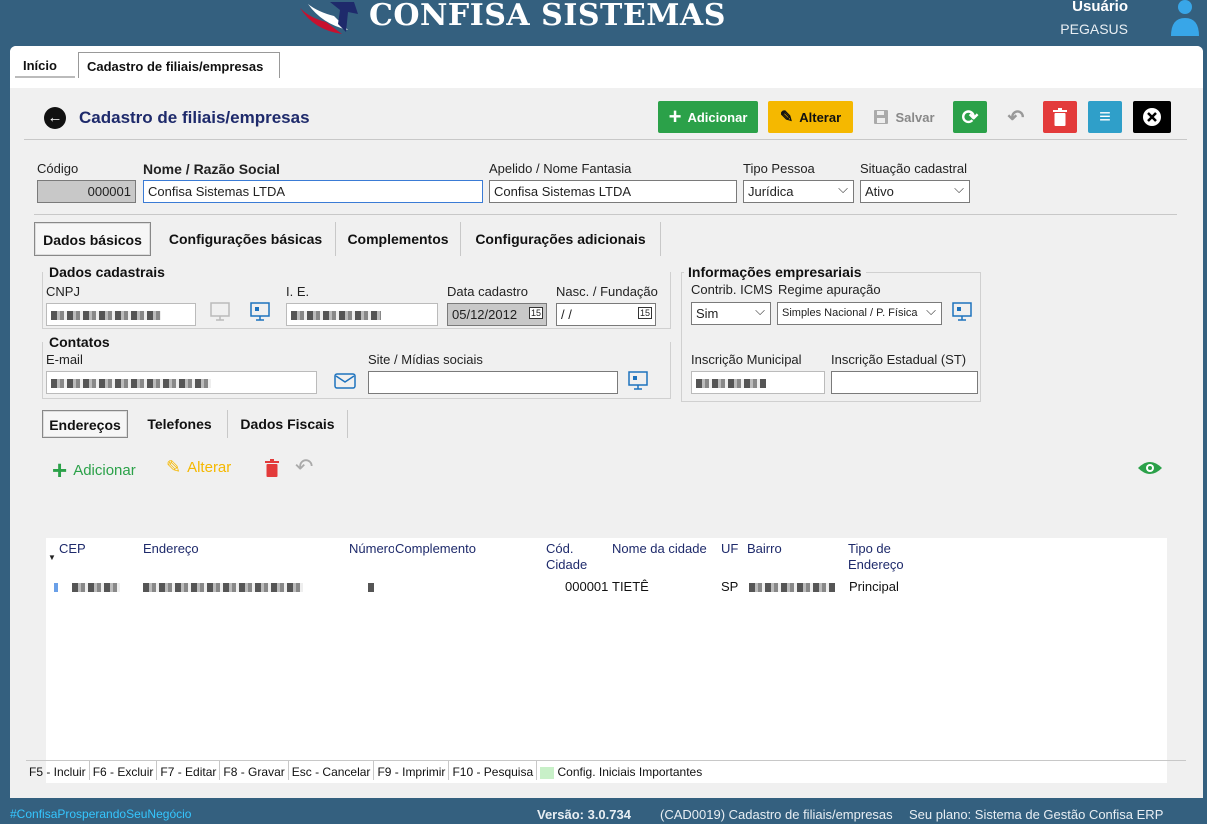 The height and width of the screenshot is (824, 1207). What do you see at coordinates (435, 549) in the screenshot?
I see `col-complemento: Complemento` at bounding box center [435, 549].